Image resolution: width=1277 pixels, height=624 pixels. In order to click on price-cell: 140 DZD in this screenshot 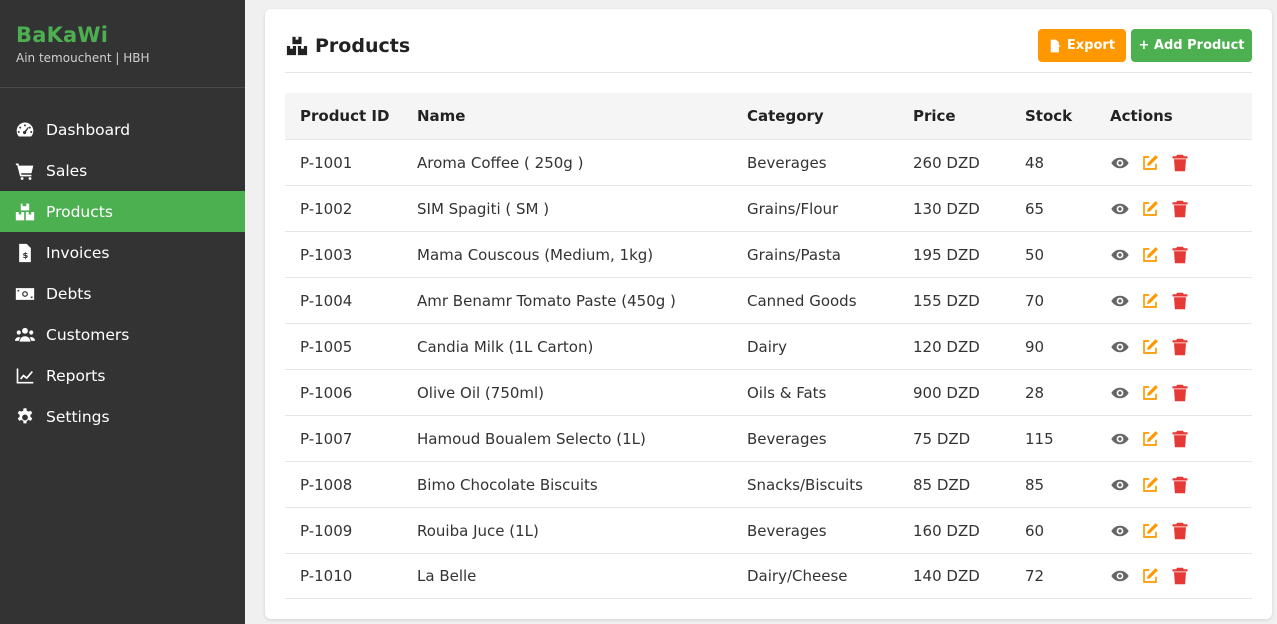, I will do `click(946, 576)`.